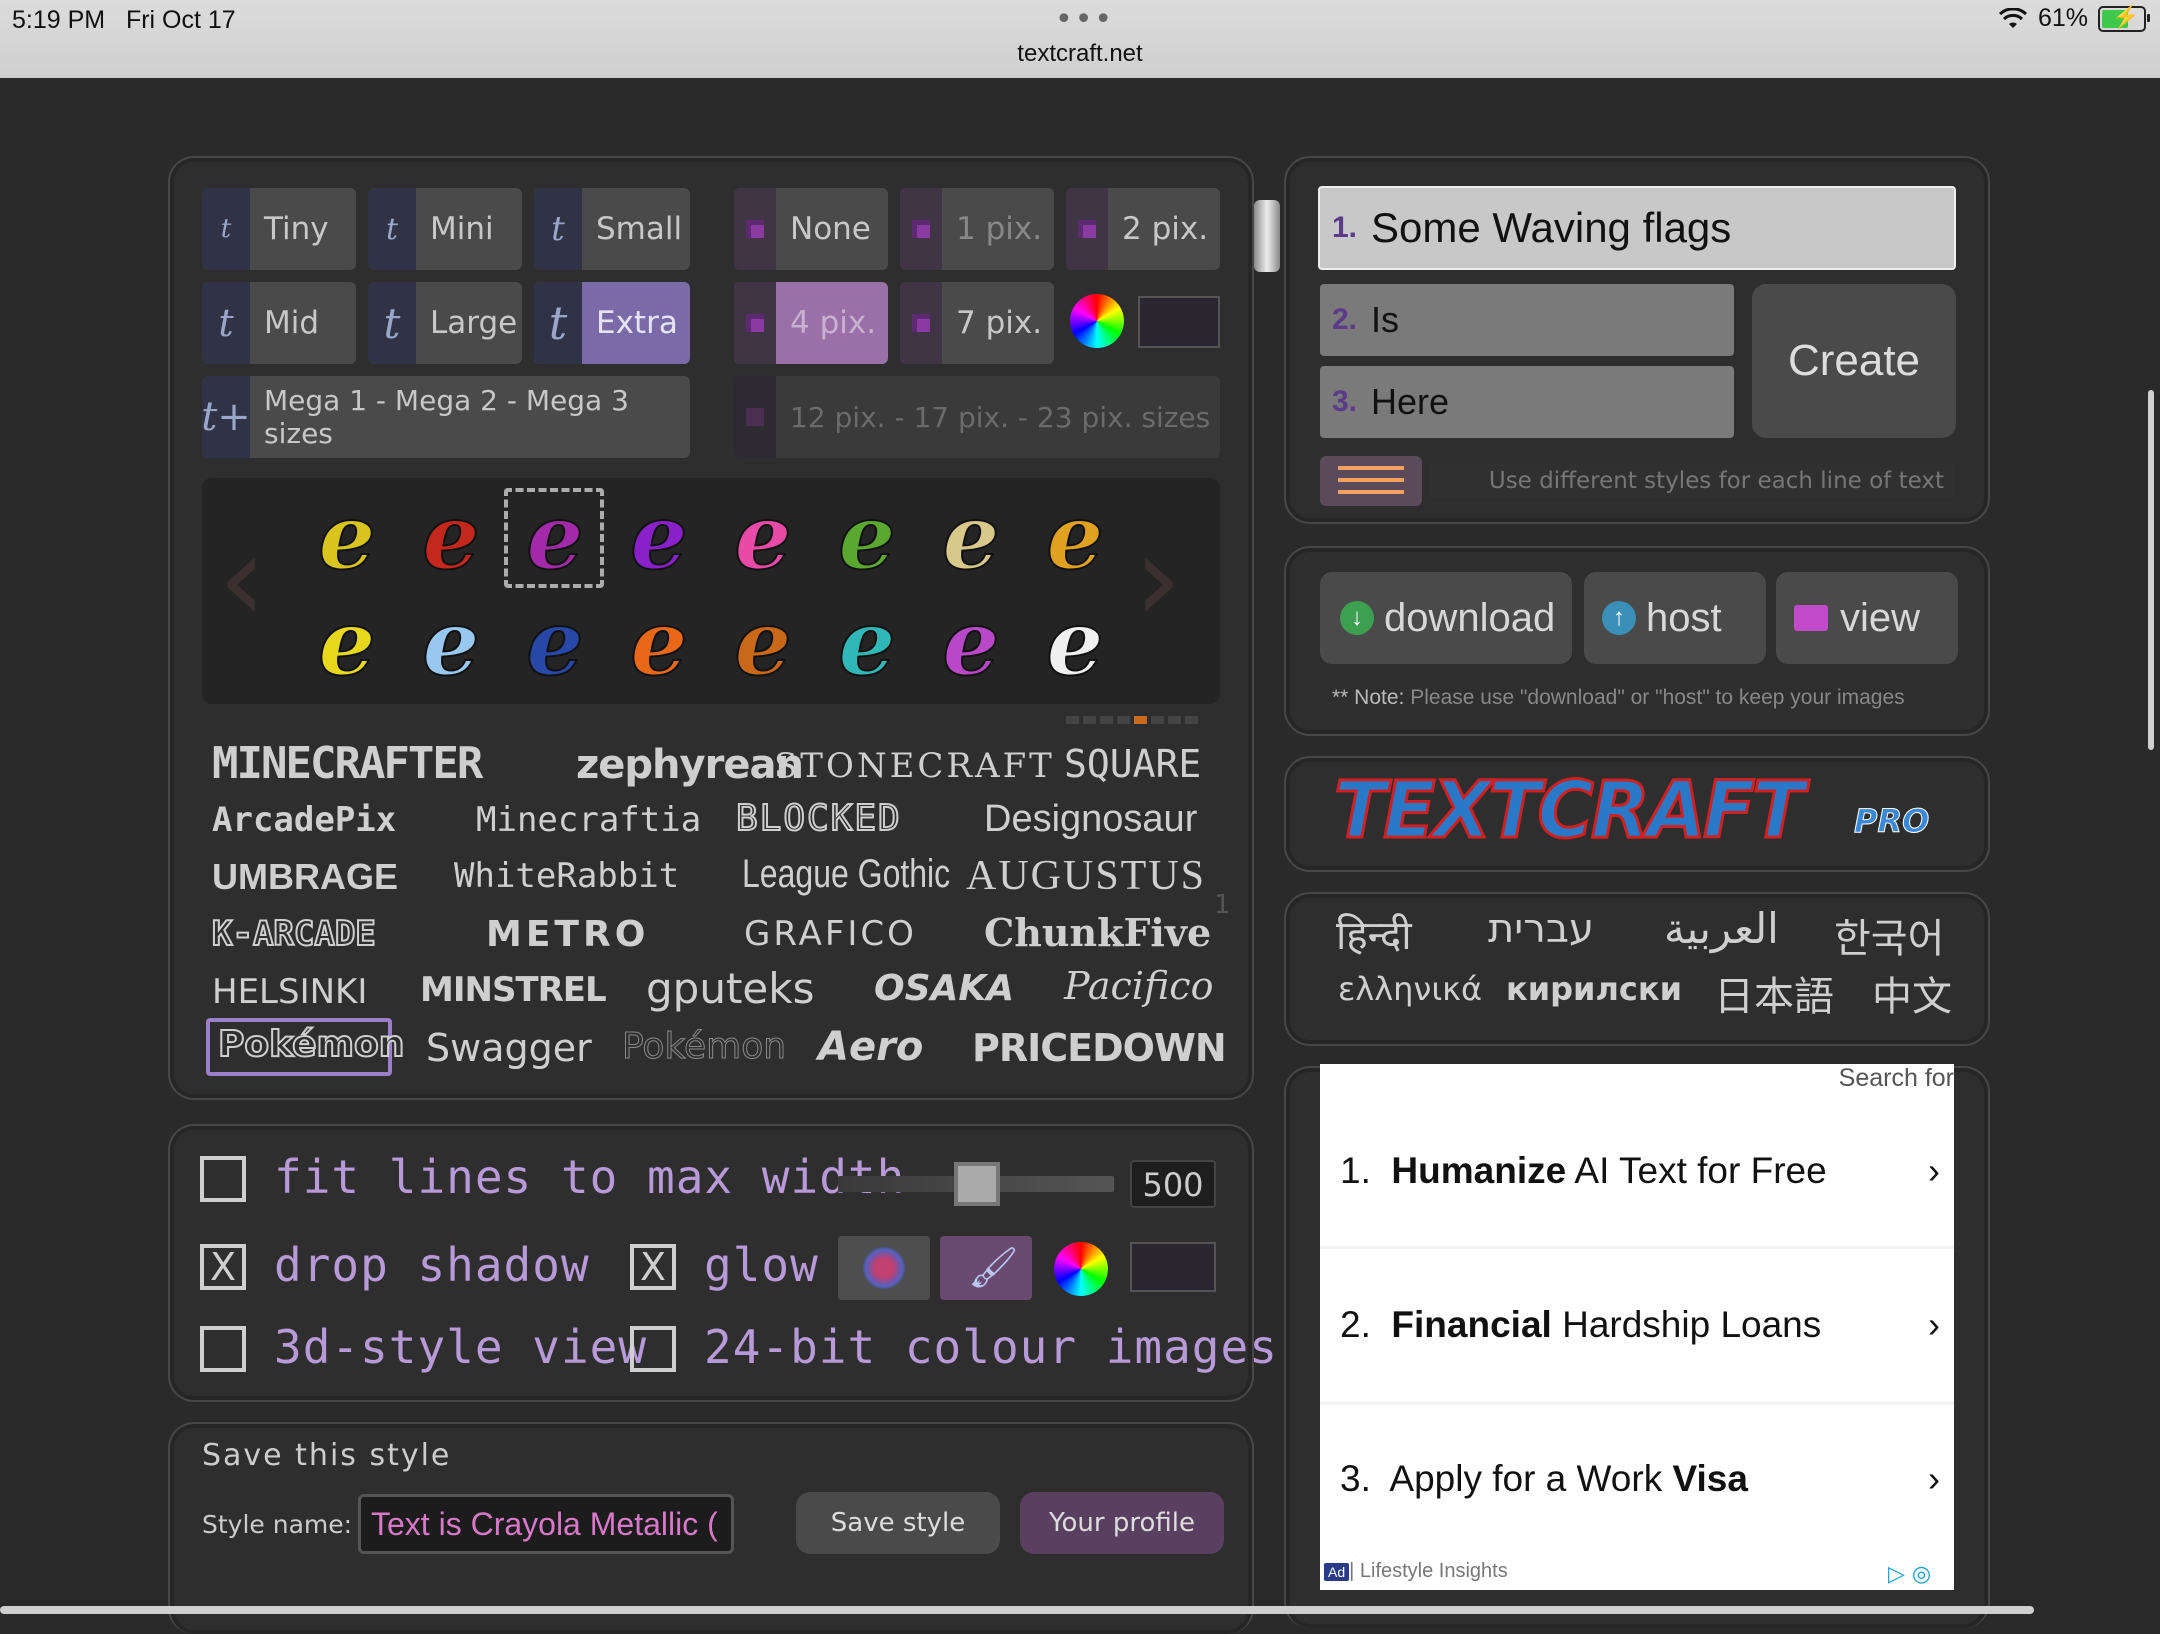  What do you see at coordinates (1086, 876) in the screenshot?
I see `font-augustus: AUGUSTUS` at bounding box center [1086, 876].